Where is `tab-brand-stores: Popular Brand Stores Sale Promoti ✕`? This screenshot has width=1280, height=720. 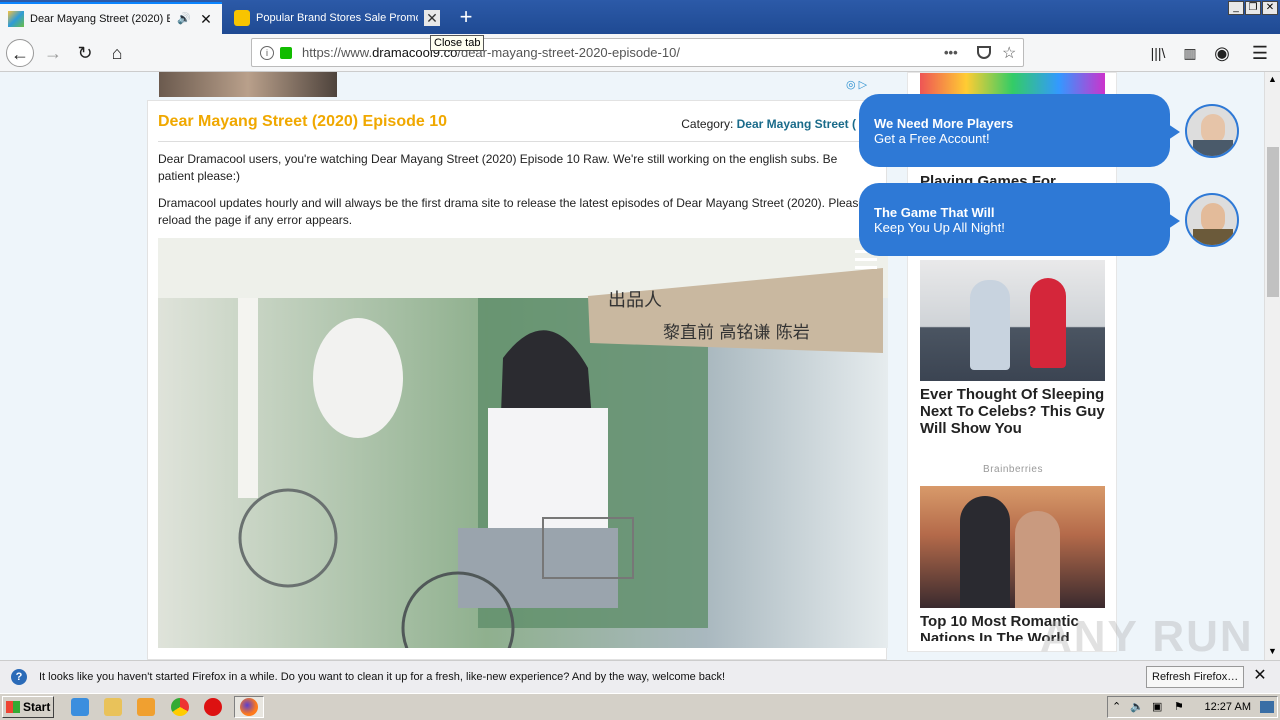
tab-brand-stores: Popular Brand Stores Sale Promoti ✕ is located at coordinates (337, 18).